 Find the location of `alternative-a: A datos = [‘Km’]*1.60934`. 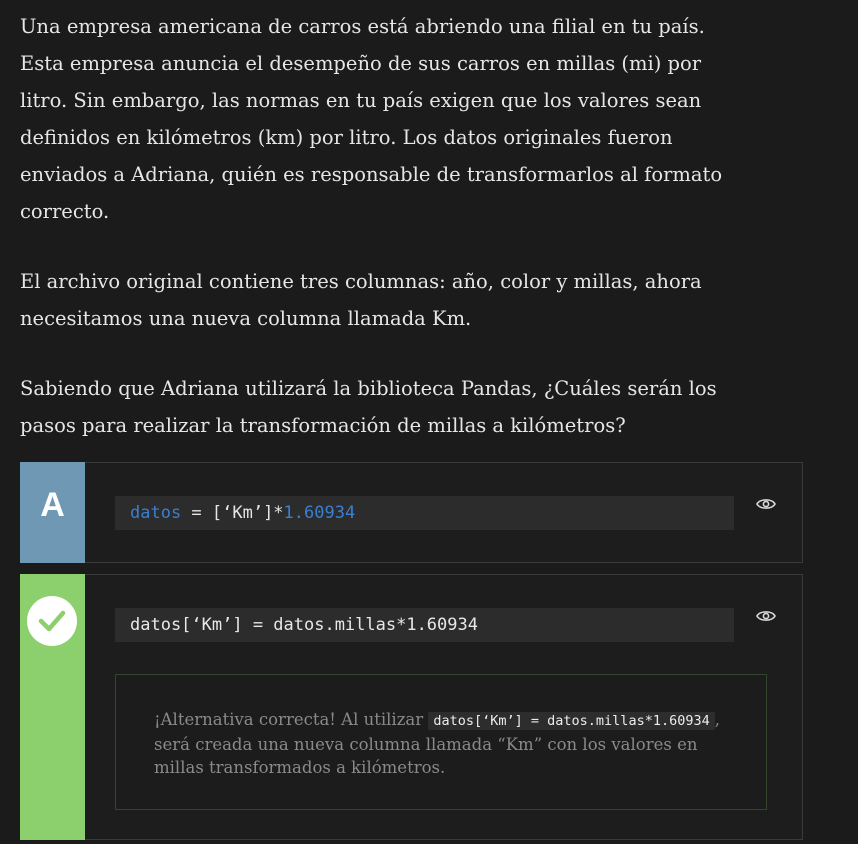

alternative-a: A datos = [‘Km’]*1.60934 is located at coordinates (411, 512).